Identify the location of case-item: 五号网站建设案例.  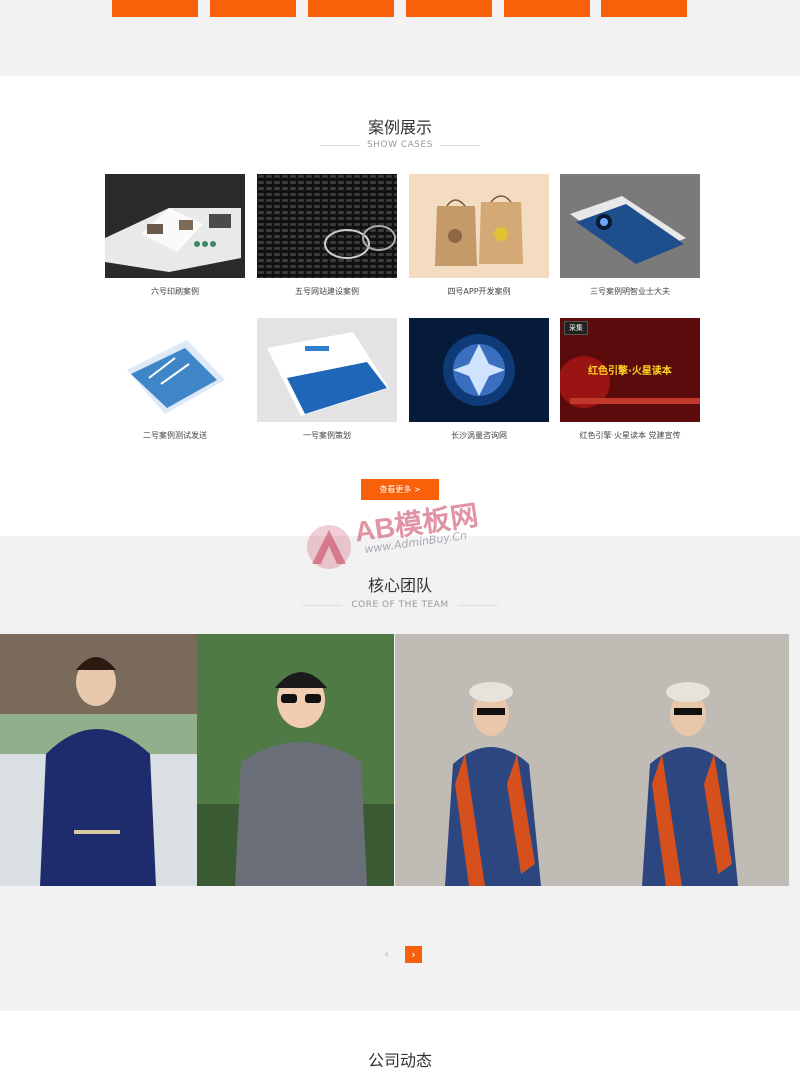
(327, 235).